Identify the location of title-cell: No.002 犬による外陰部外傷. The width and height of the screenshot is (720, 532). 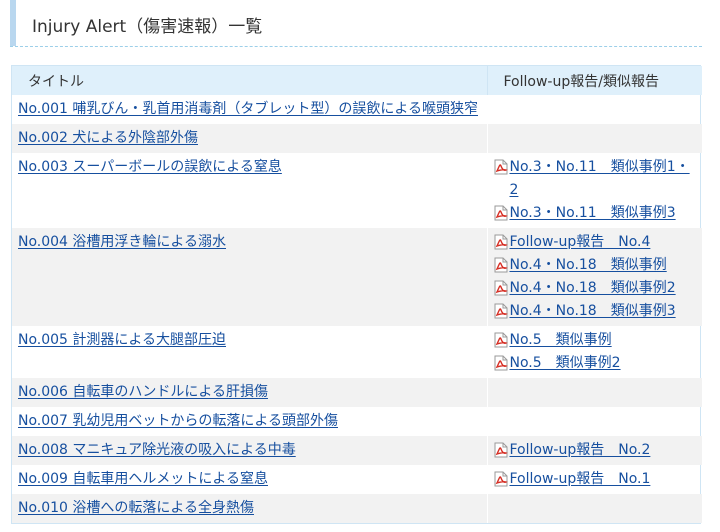
(250, 138).